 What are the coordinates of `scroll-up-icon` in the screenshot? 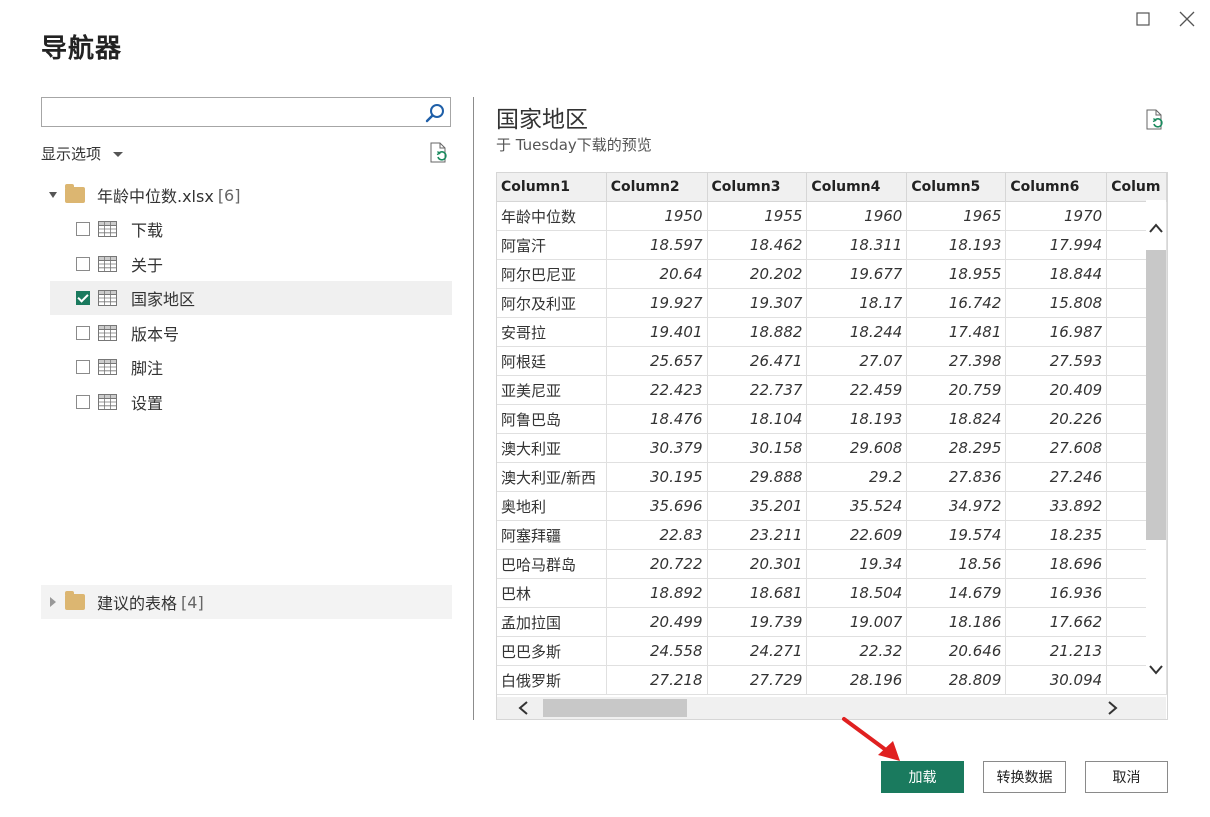 It's located at (1156, 228).